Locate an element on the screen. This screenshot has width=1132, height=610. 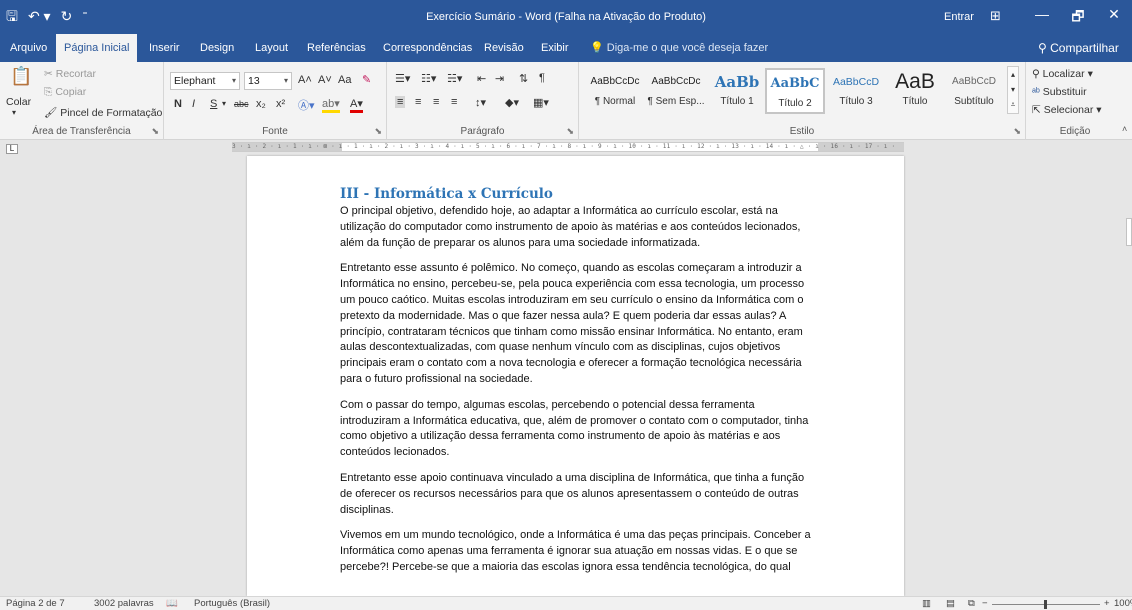
styles-scroll-control: ▴ ▾ ⩡ is located at coordinates (1013, 90).